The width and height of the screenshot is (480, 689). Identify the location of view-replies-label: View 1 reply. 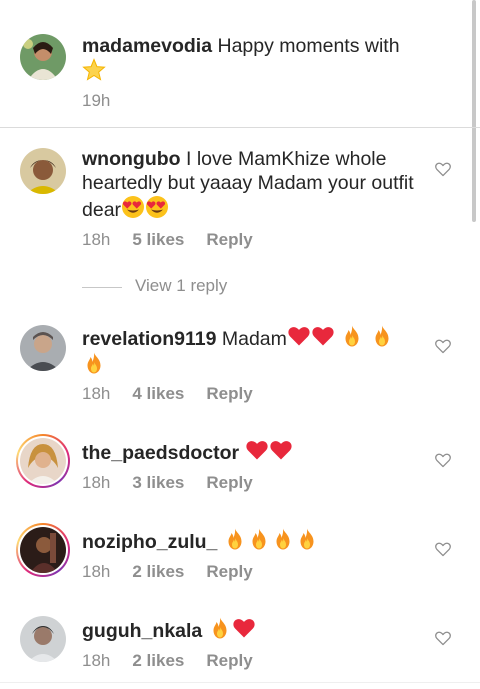
(181, 286).